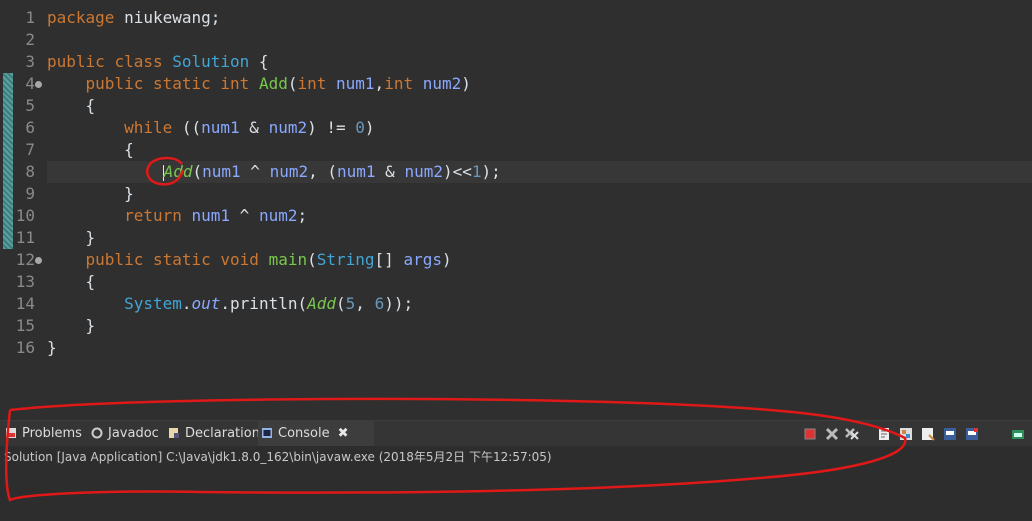 This screenshot has width=1032, height=521. I want to click on open-console-icon, so click(1018, 434).